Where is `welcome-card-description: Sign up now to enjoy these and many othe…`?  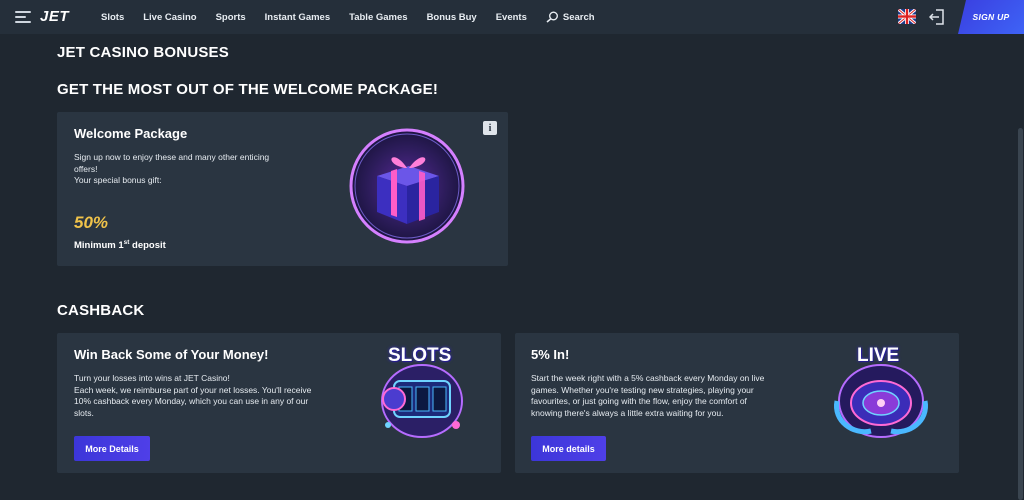
welcome-card-description: Sign up now to enjoy these and many othe… is located at coordinates (194, 169).